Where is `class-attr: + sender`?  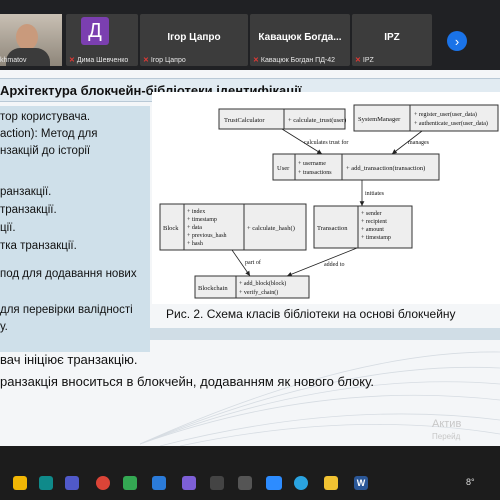 class-attr: + sender is located at coordinates (371, 214).